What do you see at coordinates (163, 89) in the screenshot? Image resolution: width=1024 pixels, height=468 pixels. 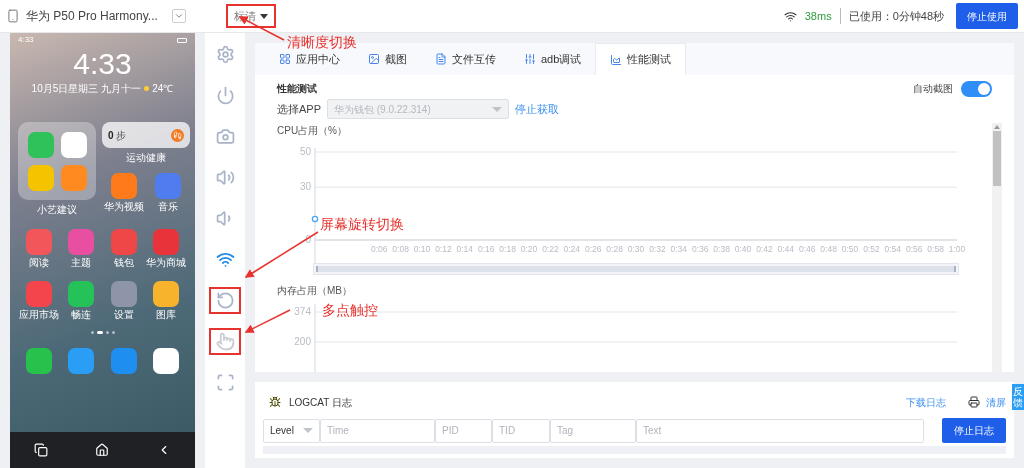 I see `temperature-text: 24℃` at bounding box center [163, 89].